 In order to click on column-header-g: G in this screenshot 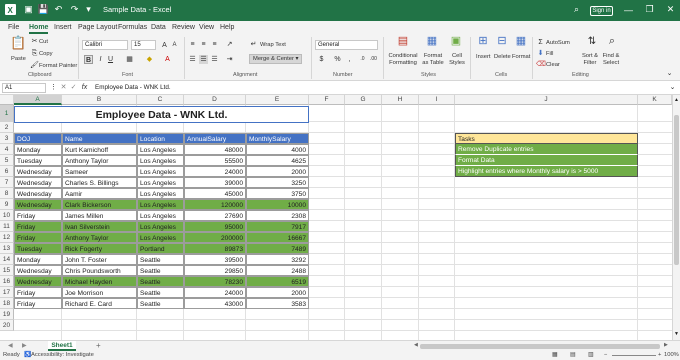, I will do `click(363, 100)`.